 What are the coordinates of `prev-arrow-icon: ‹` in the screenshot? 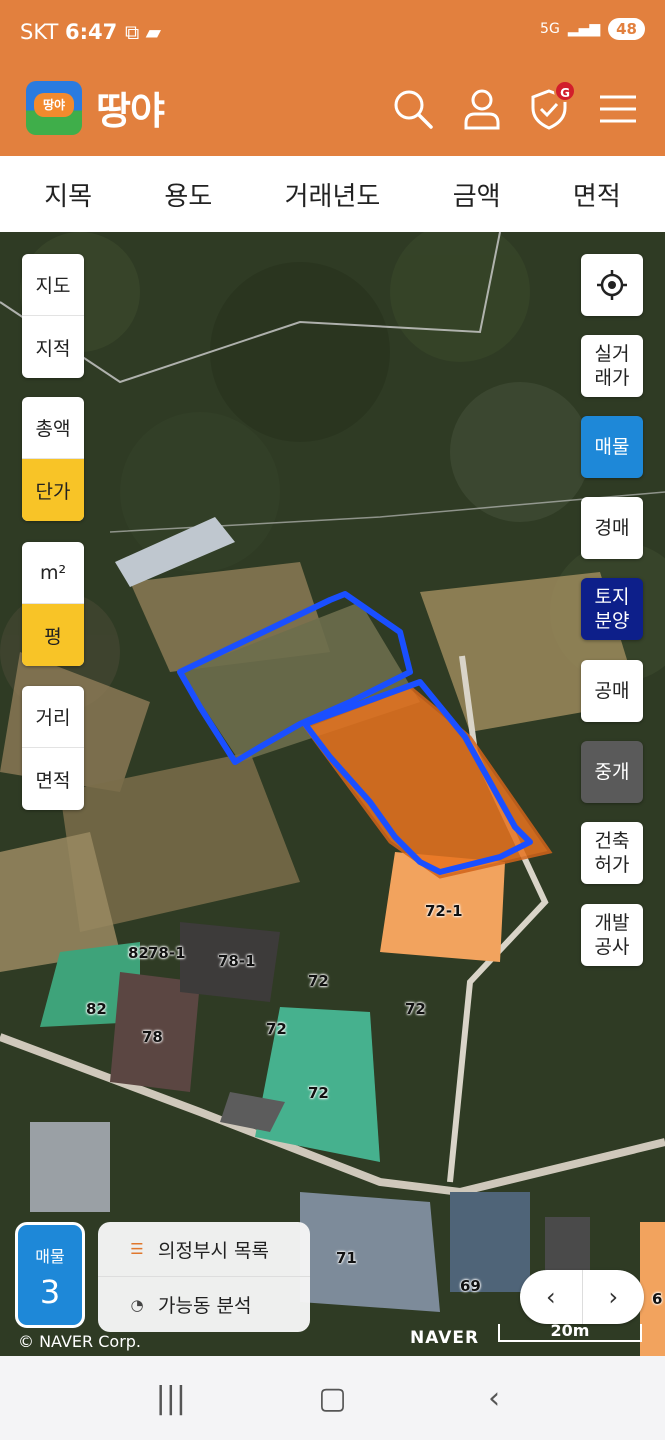 It's located at (551, 1297).